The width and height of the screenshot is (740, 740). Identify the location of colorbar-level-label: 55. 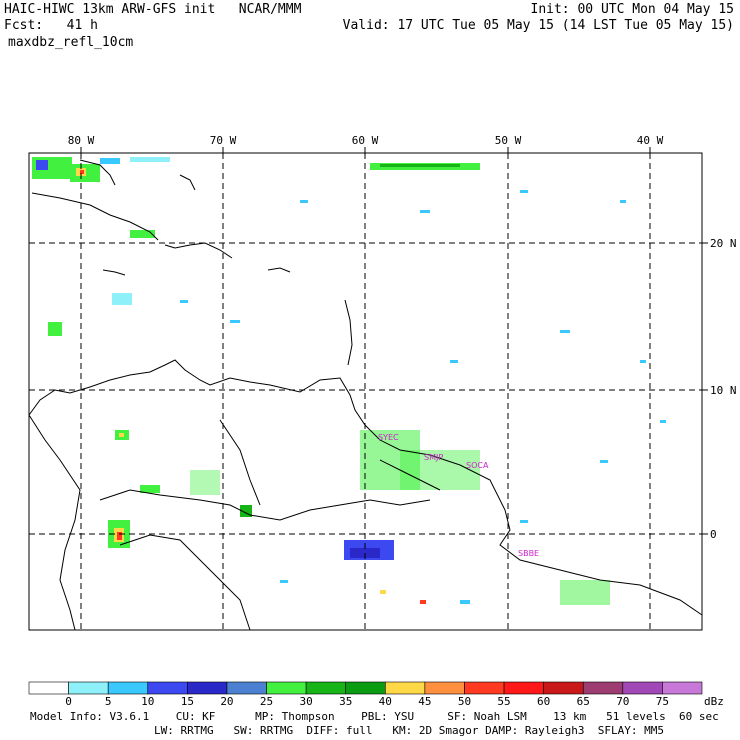
(503, 701).